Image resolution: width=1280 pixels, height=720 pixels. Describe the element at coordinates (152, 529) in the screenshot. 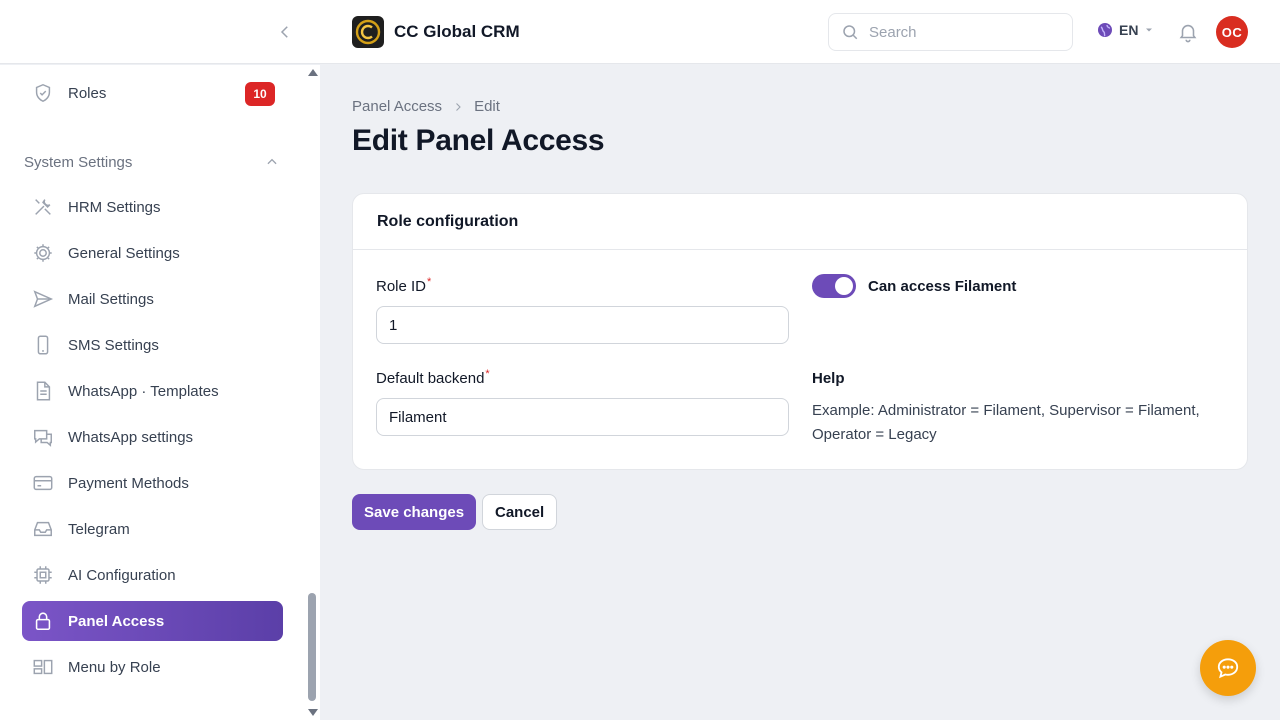

I see `sidebar-item-telegram: Telegram` at that location.